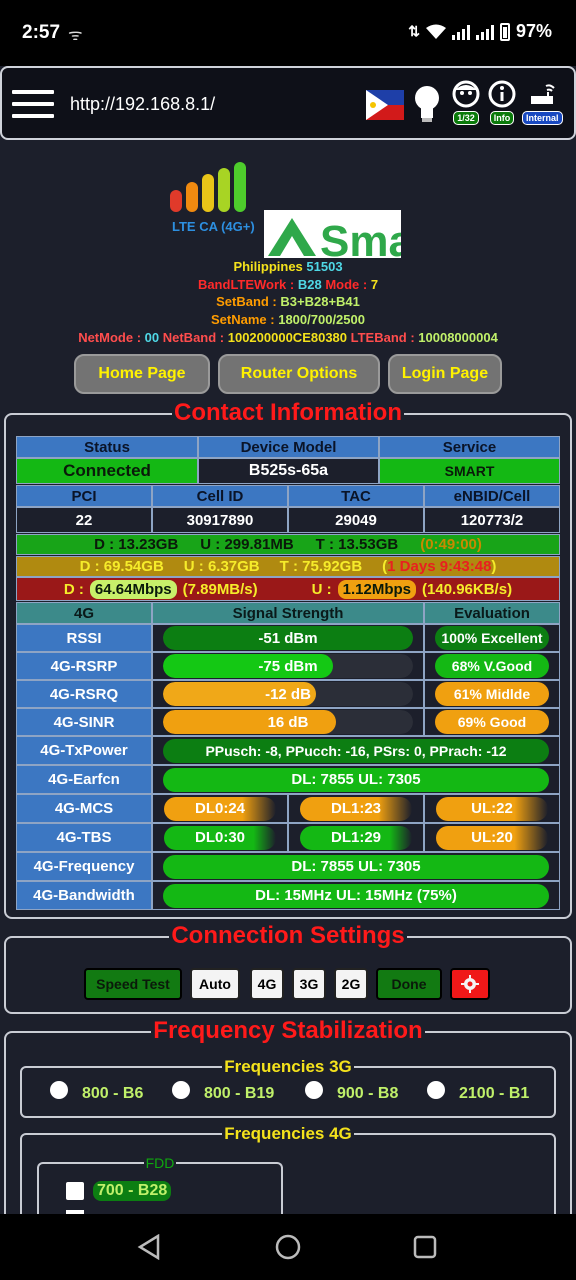 The width and height of the screenshot is (576, 1280). What do you see at coordinates (502, 94) in the screenshot?
I see `info-icon` at bounding box center [502, 94].